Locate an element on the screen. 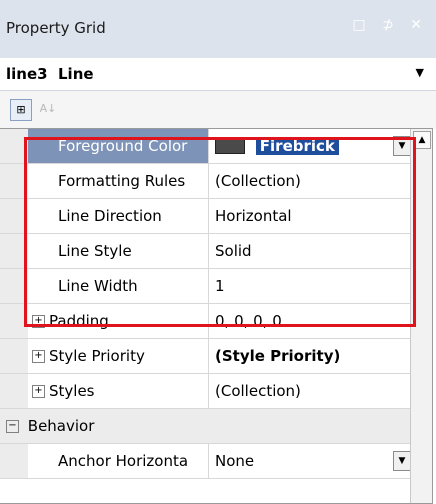 Image resolution: width=436 pixels, height=504 pixels. object-name: line3 is located at coordinates (27, 74).